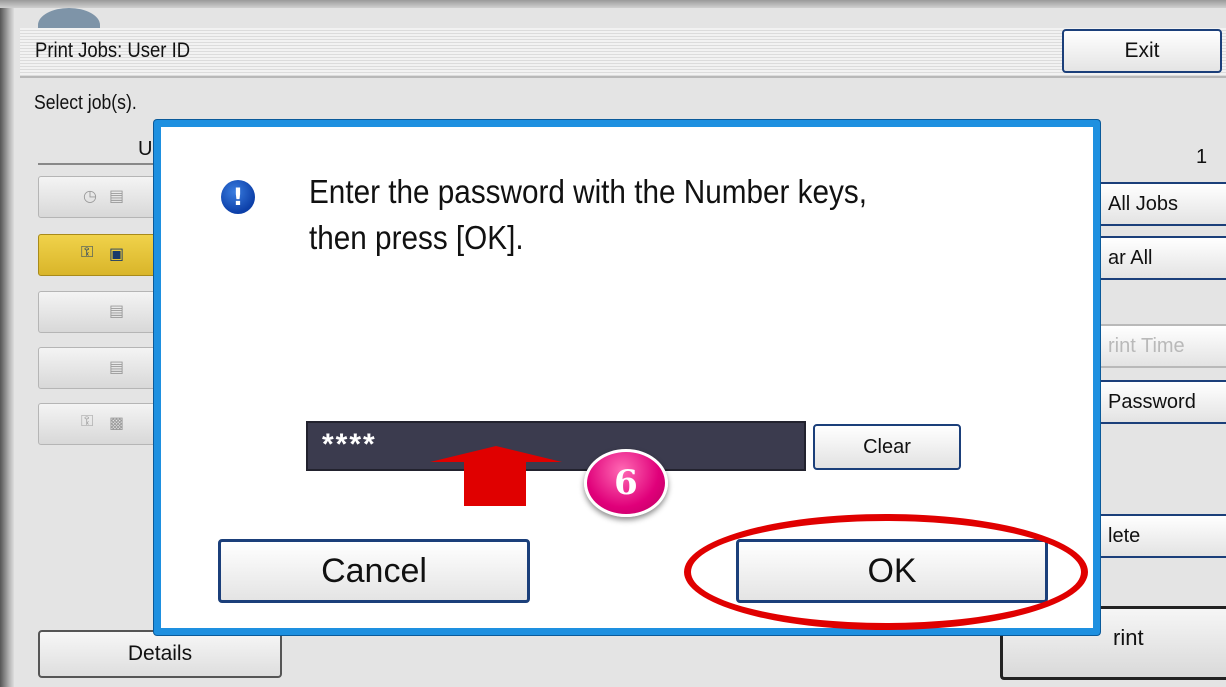 The height and width of the screenshot is (687, 1226). I want to click on job-row: ⚿ ▩, so click(97, 424).